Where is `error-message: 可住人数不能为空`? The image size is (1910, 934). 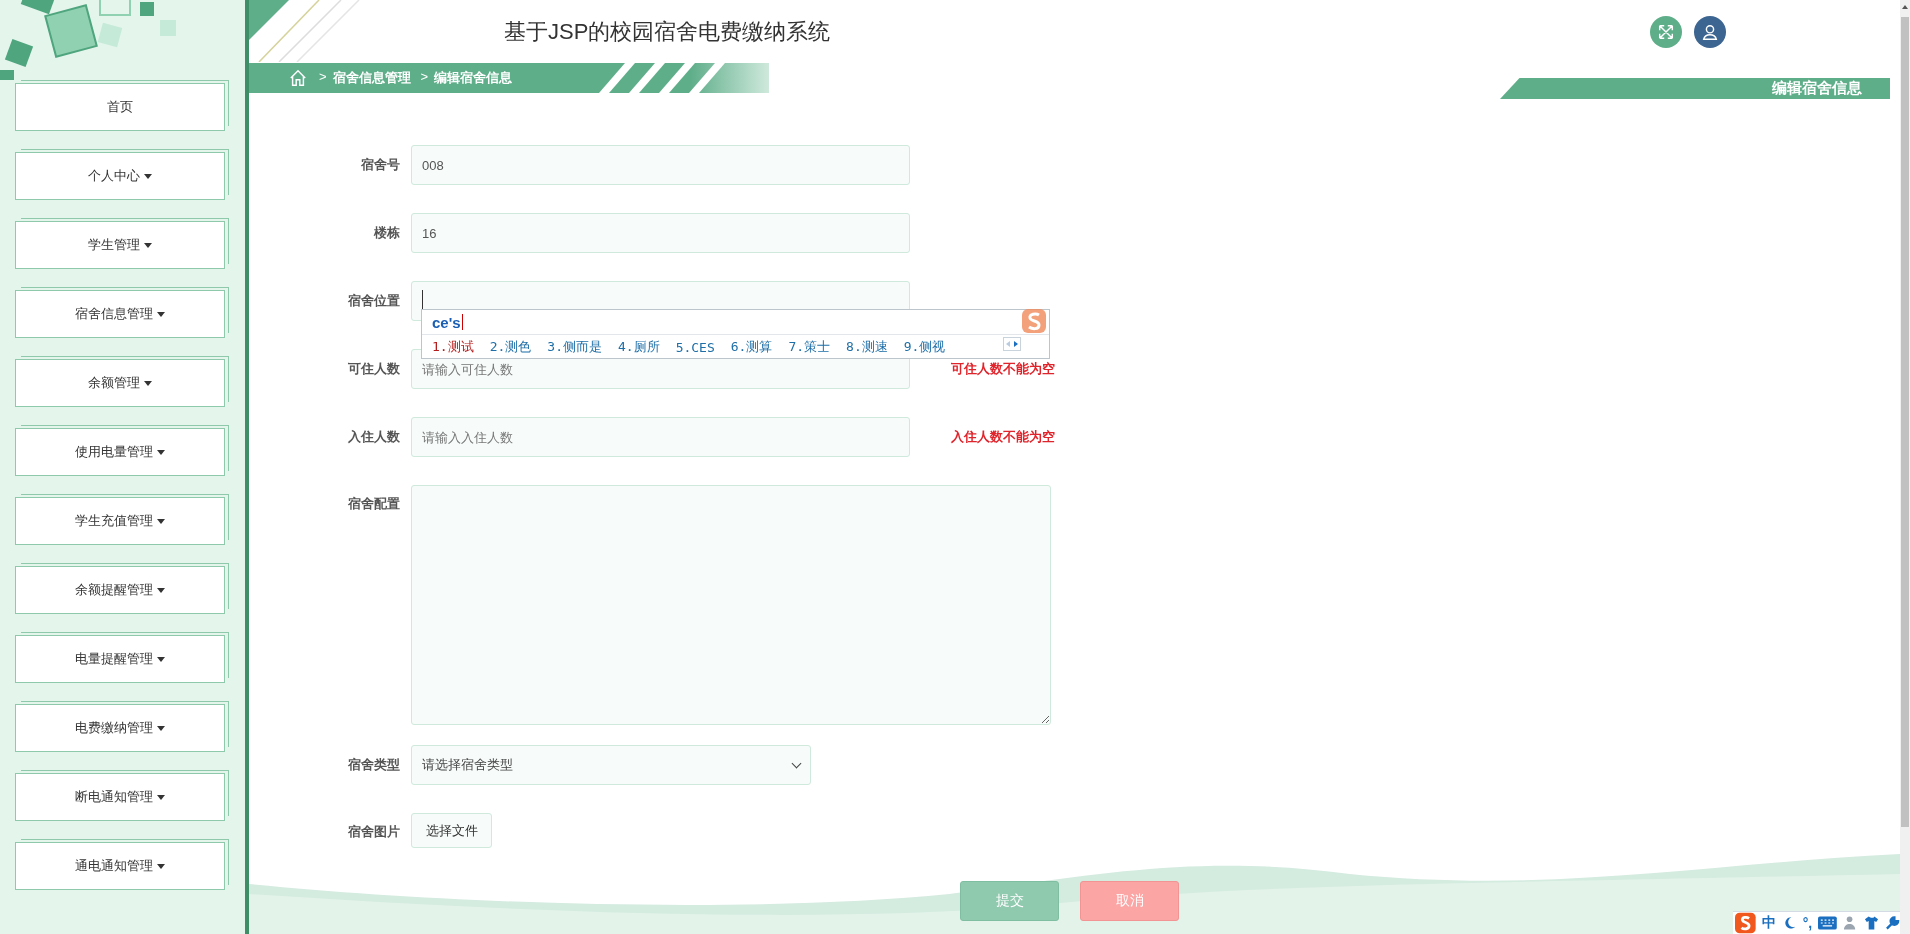
error-message: 可住人数不能为空 is located at coordinates (1003, 369).